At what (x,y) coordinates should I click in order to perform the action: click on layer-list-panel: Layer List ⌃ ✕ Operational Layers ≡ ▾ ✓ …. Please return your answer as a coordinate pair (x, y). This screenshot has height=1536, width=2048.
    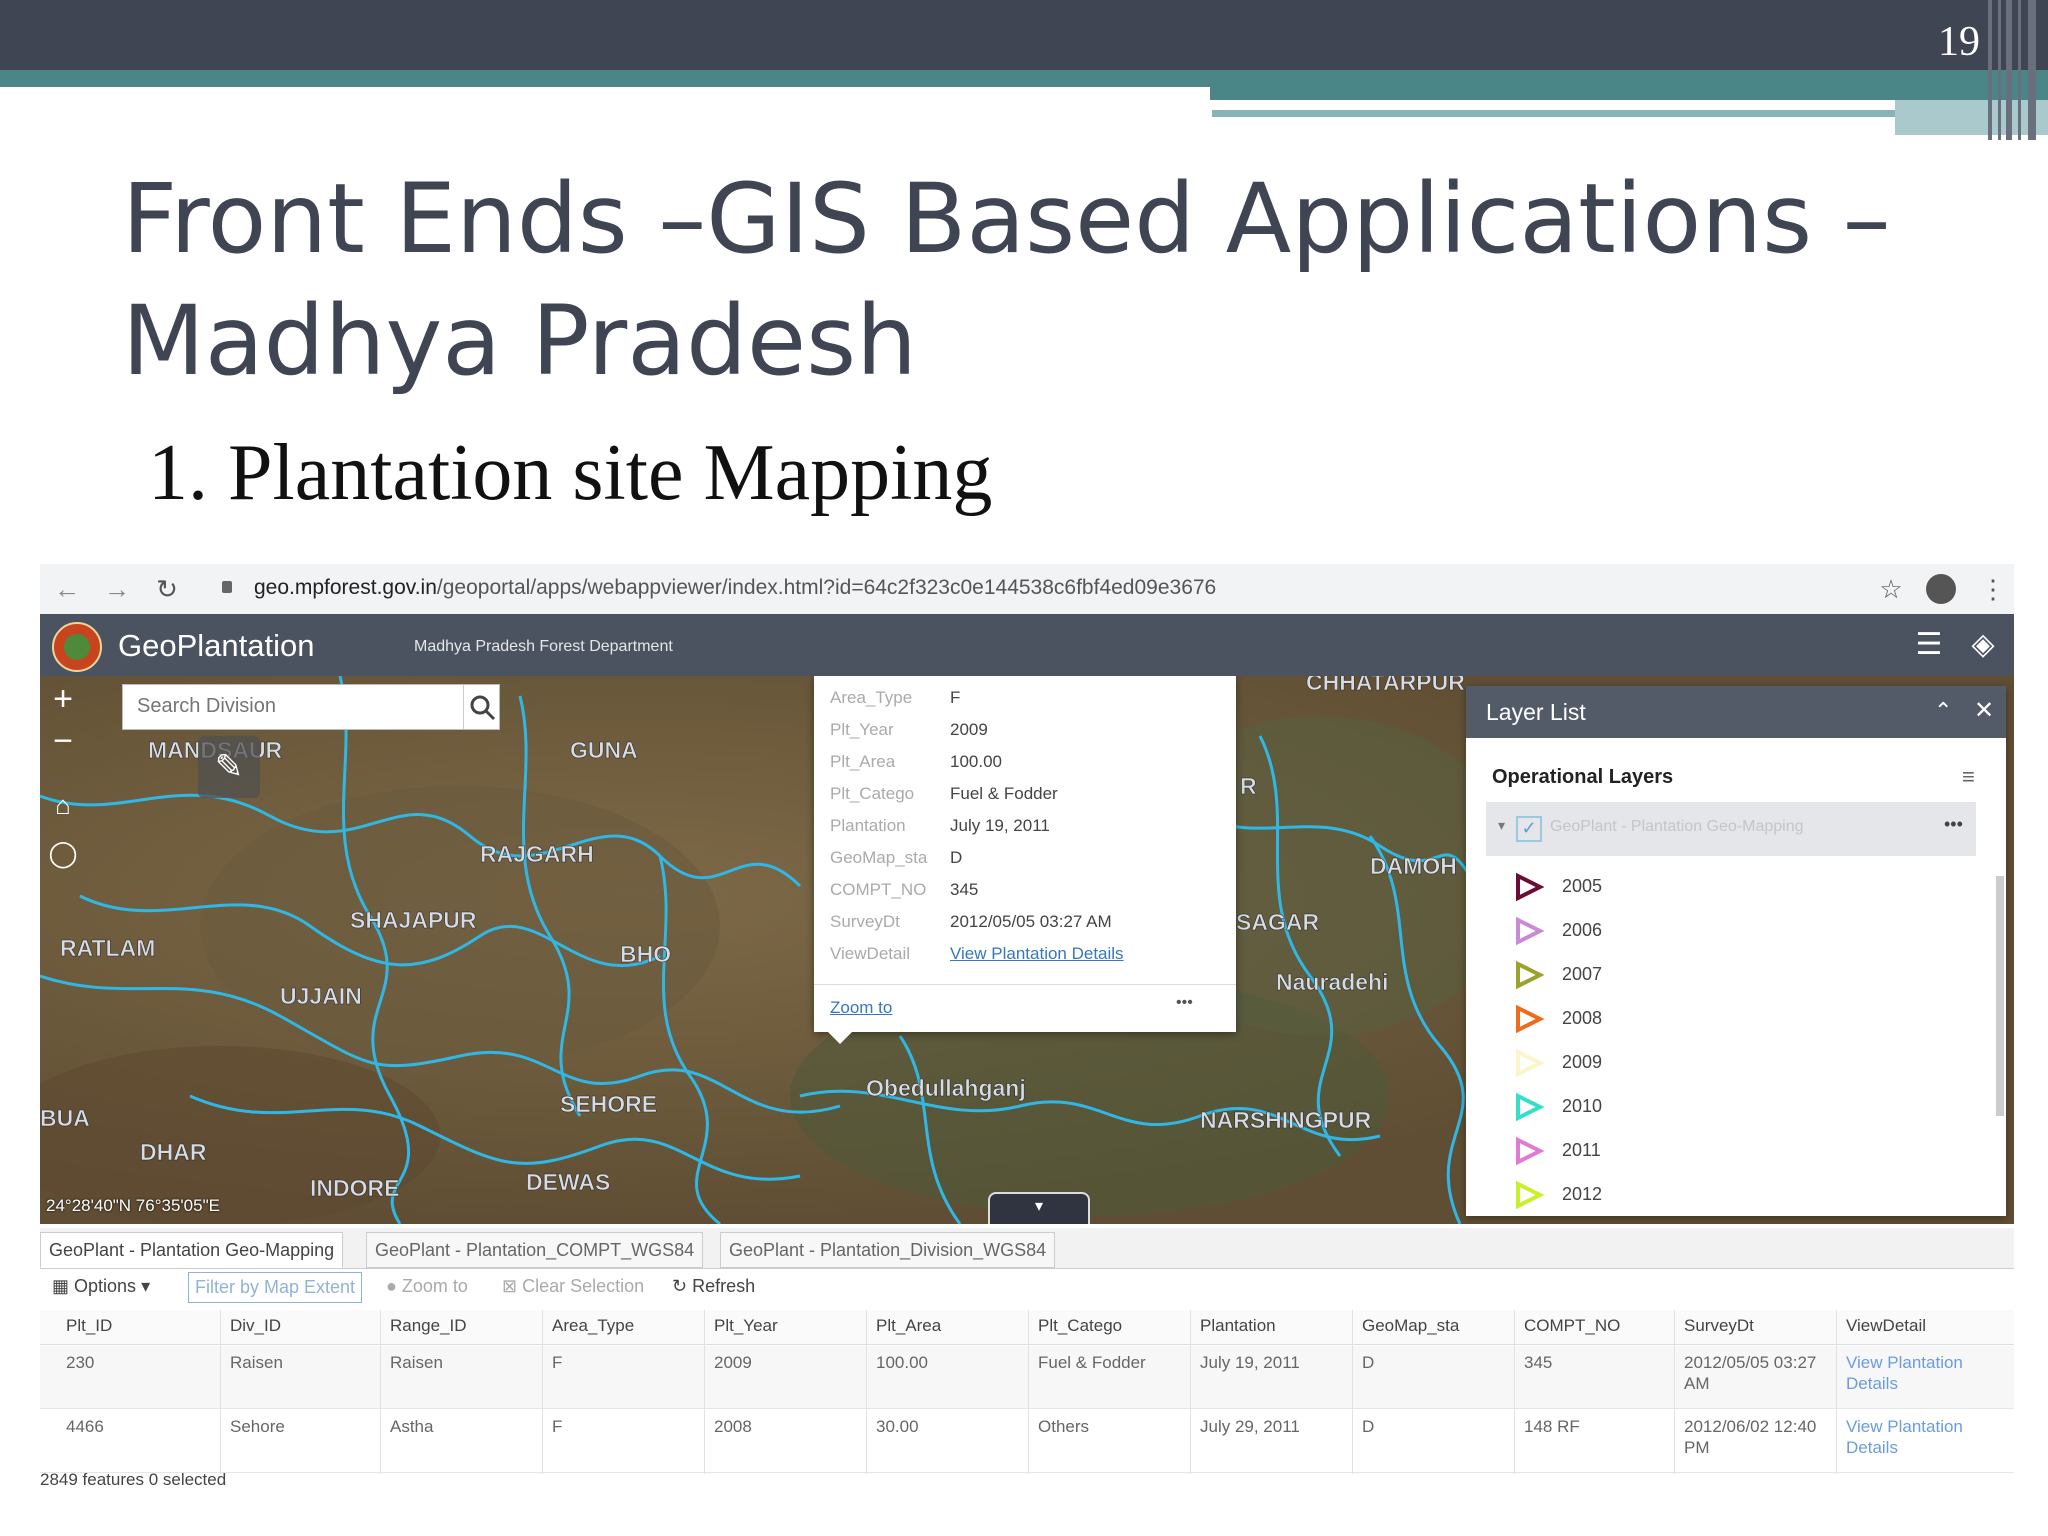
    Looking at the image, I should click on (1736, 951).